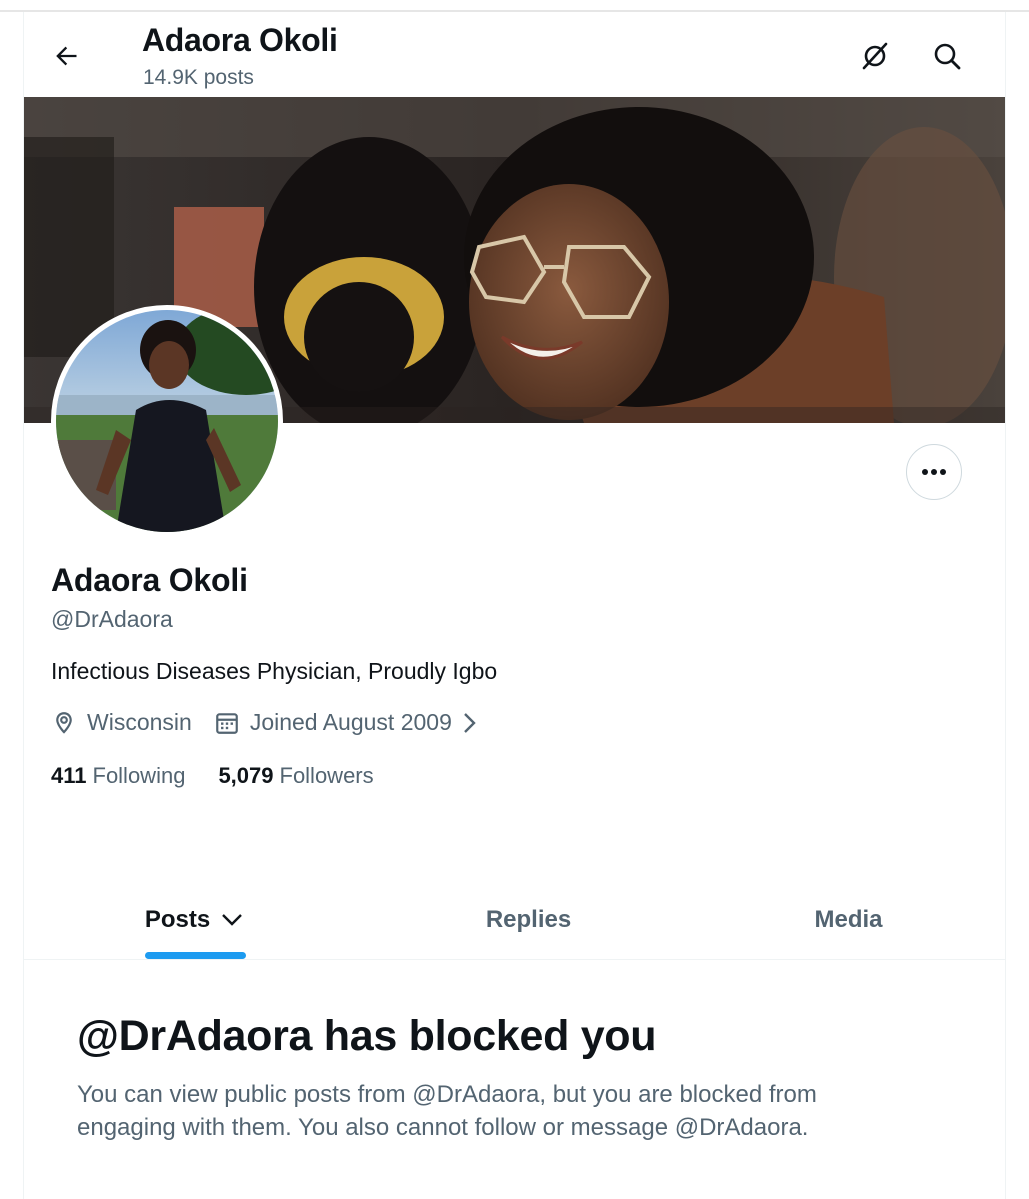 The height and width of the screenshot is (1199, 1029). I want to click on location-text: Wisconsin, so click(139, 722).